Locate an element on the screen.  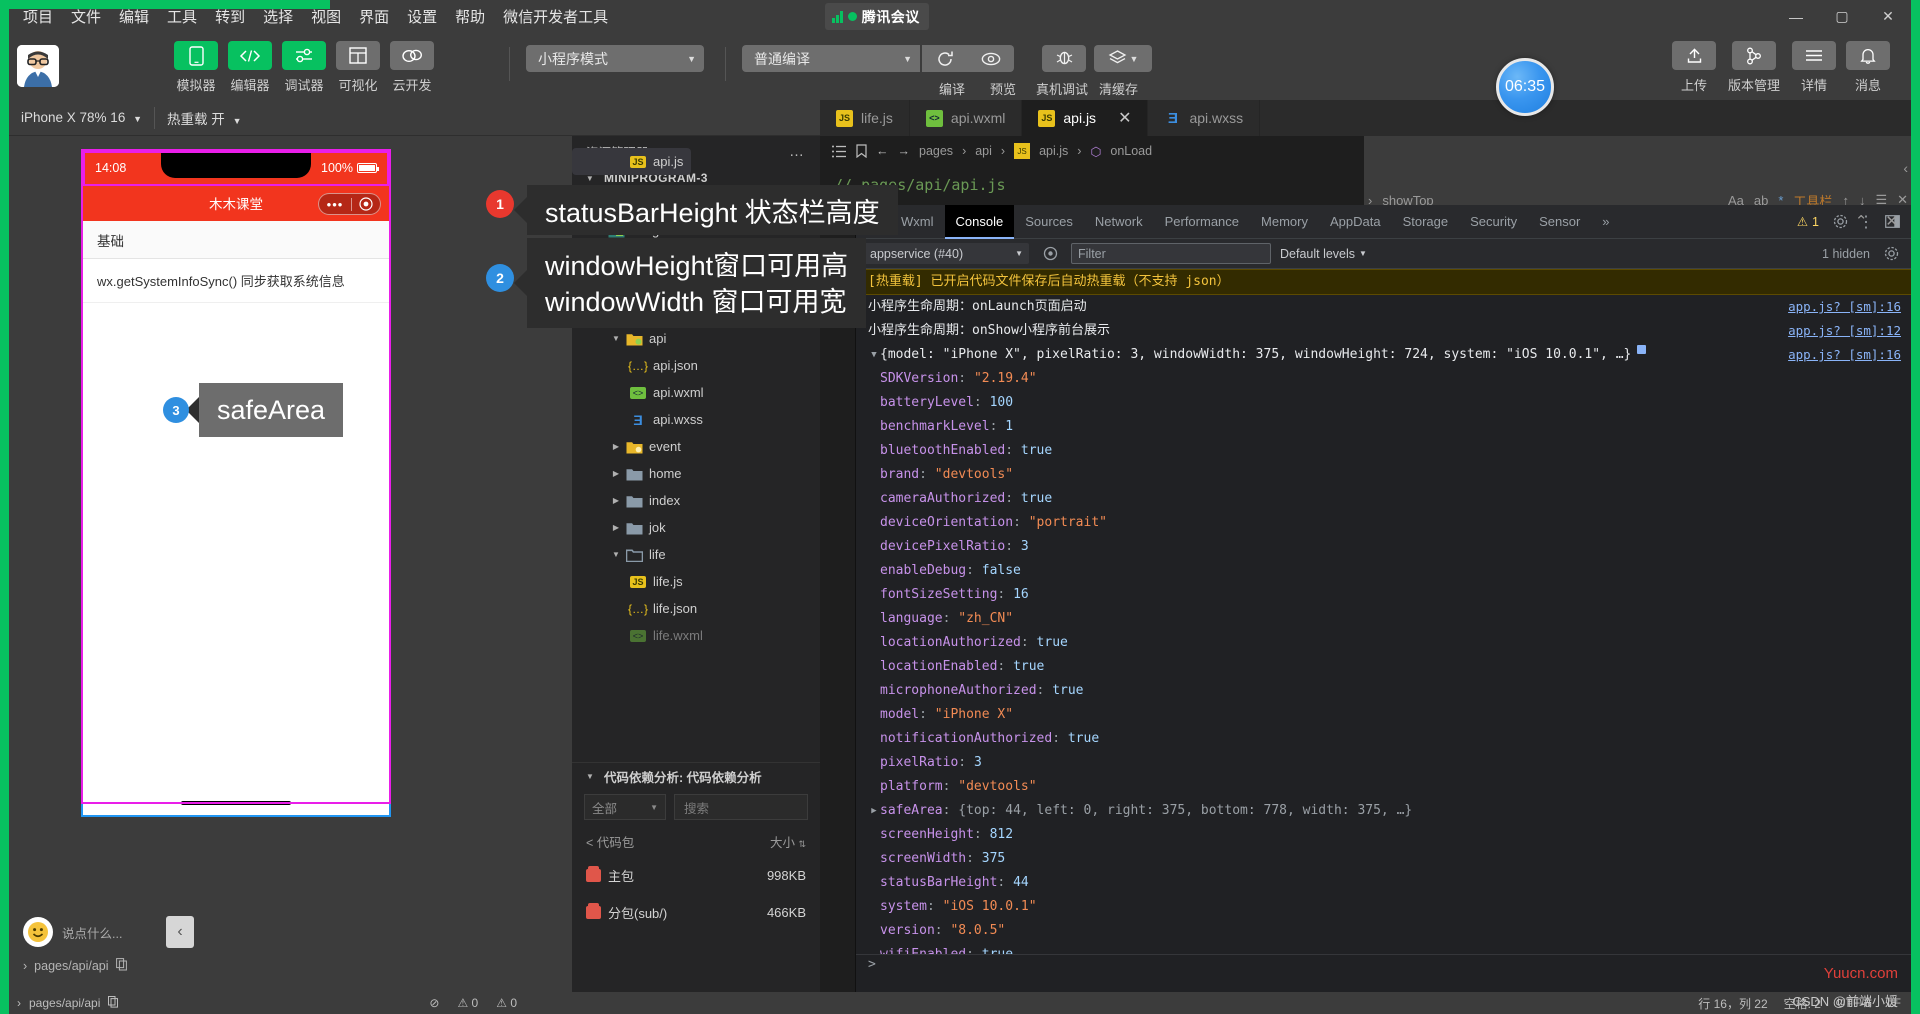
breadcrumb-pages: pages is located at coordinates (936, 151).